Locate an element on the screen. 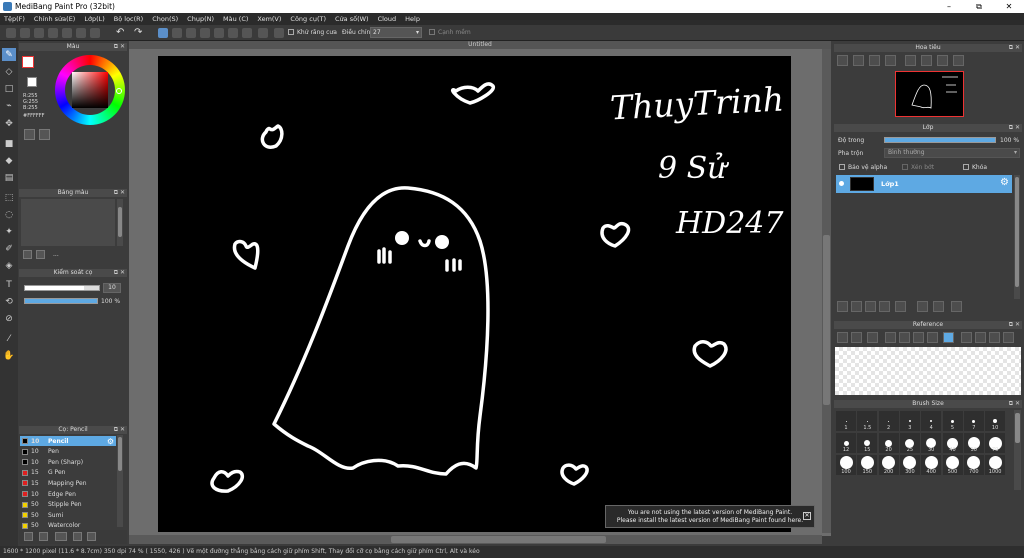 Image resolution: width=1024 pixels, height=558 pixels. new-file-icon is located at coordinates (11, 33).